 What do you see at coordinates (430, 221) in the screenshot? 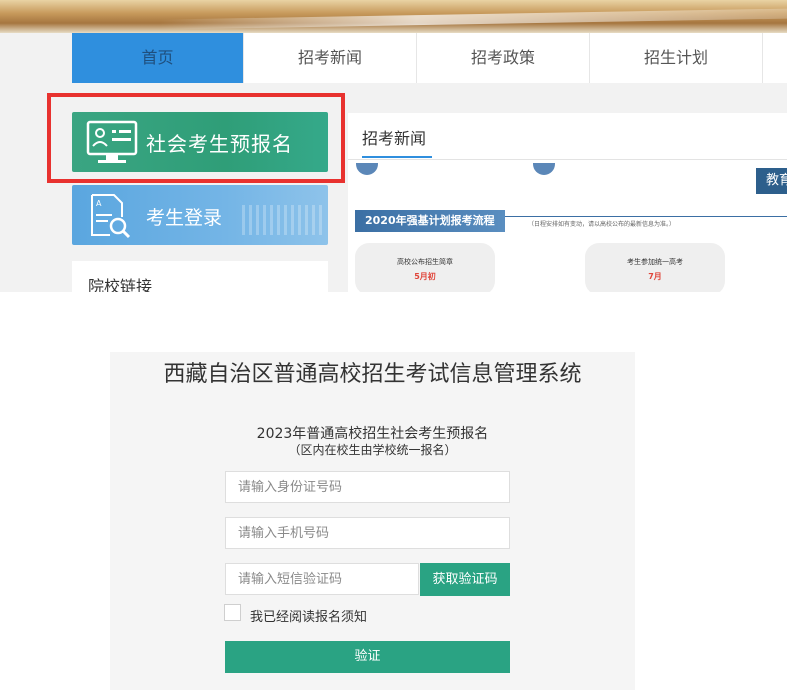
I see `flow-title-bar: 2020年强基计划报考流程` at bounding box center [430, 221].